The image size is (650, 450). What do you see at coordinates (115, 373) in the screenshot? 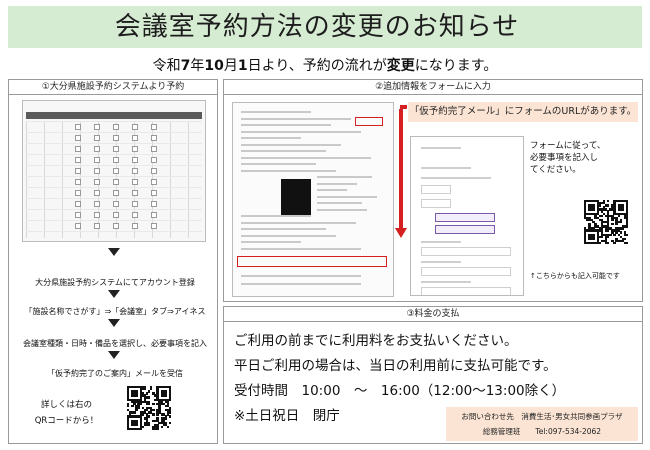
I see `step-receive-email: 「仮予約完了のご案内」メールを受信` at bounding box center [115, 373].